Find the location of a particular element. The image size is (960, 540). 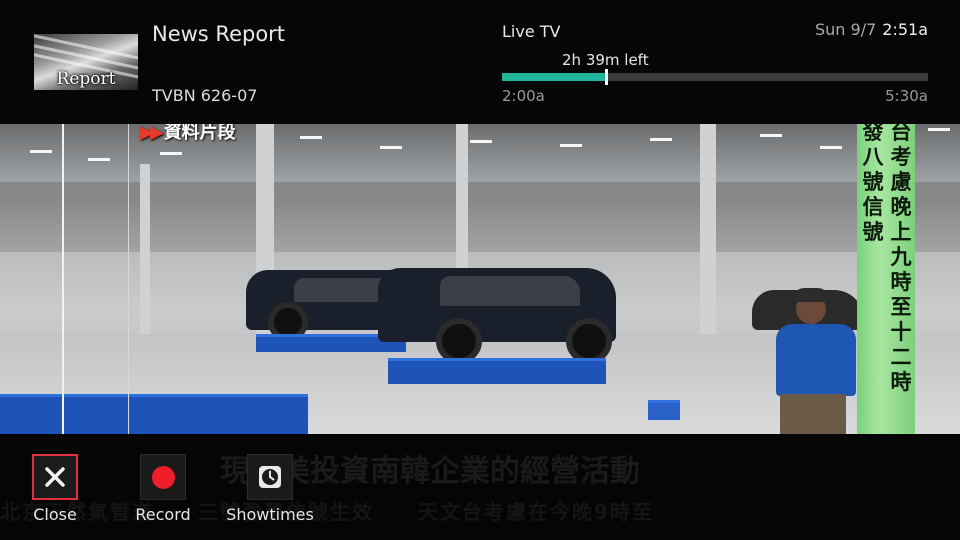

source-footage-label: 資料片段 is located at coordinates (199, 133).